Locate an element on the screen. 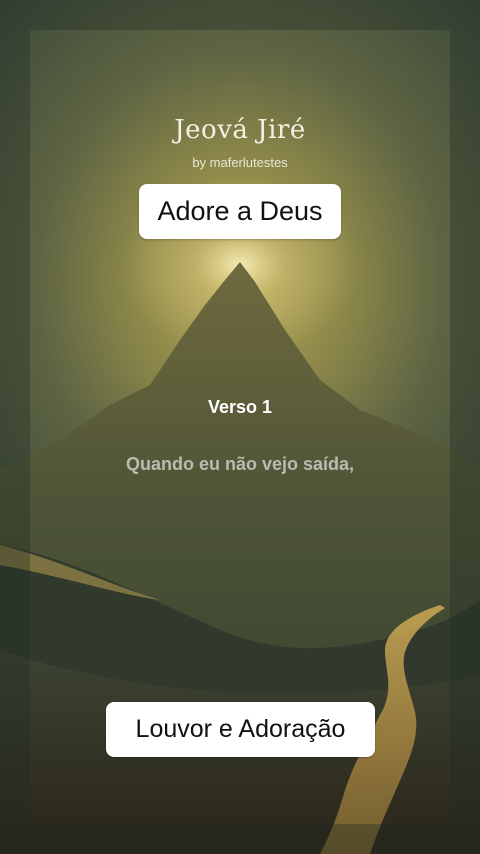 The height and width of the screenshot is (854, 480). song-byline: by maferlutestes is located at coordinates (240, 162).